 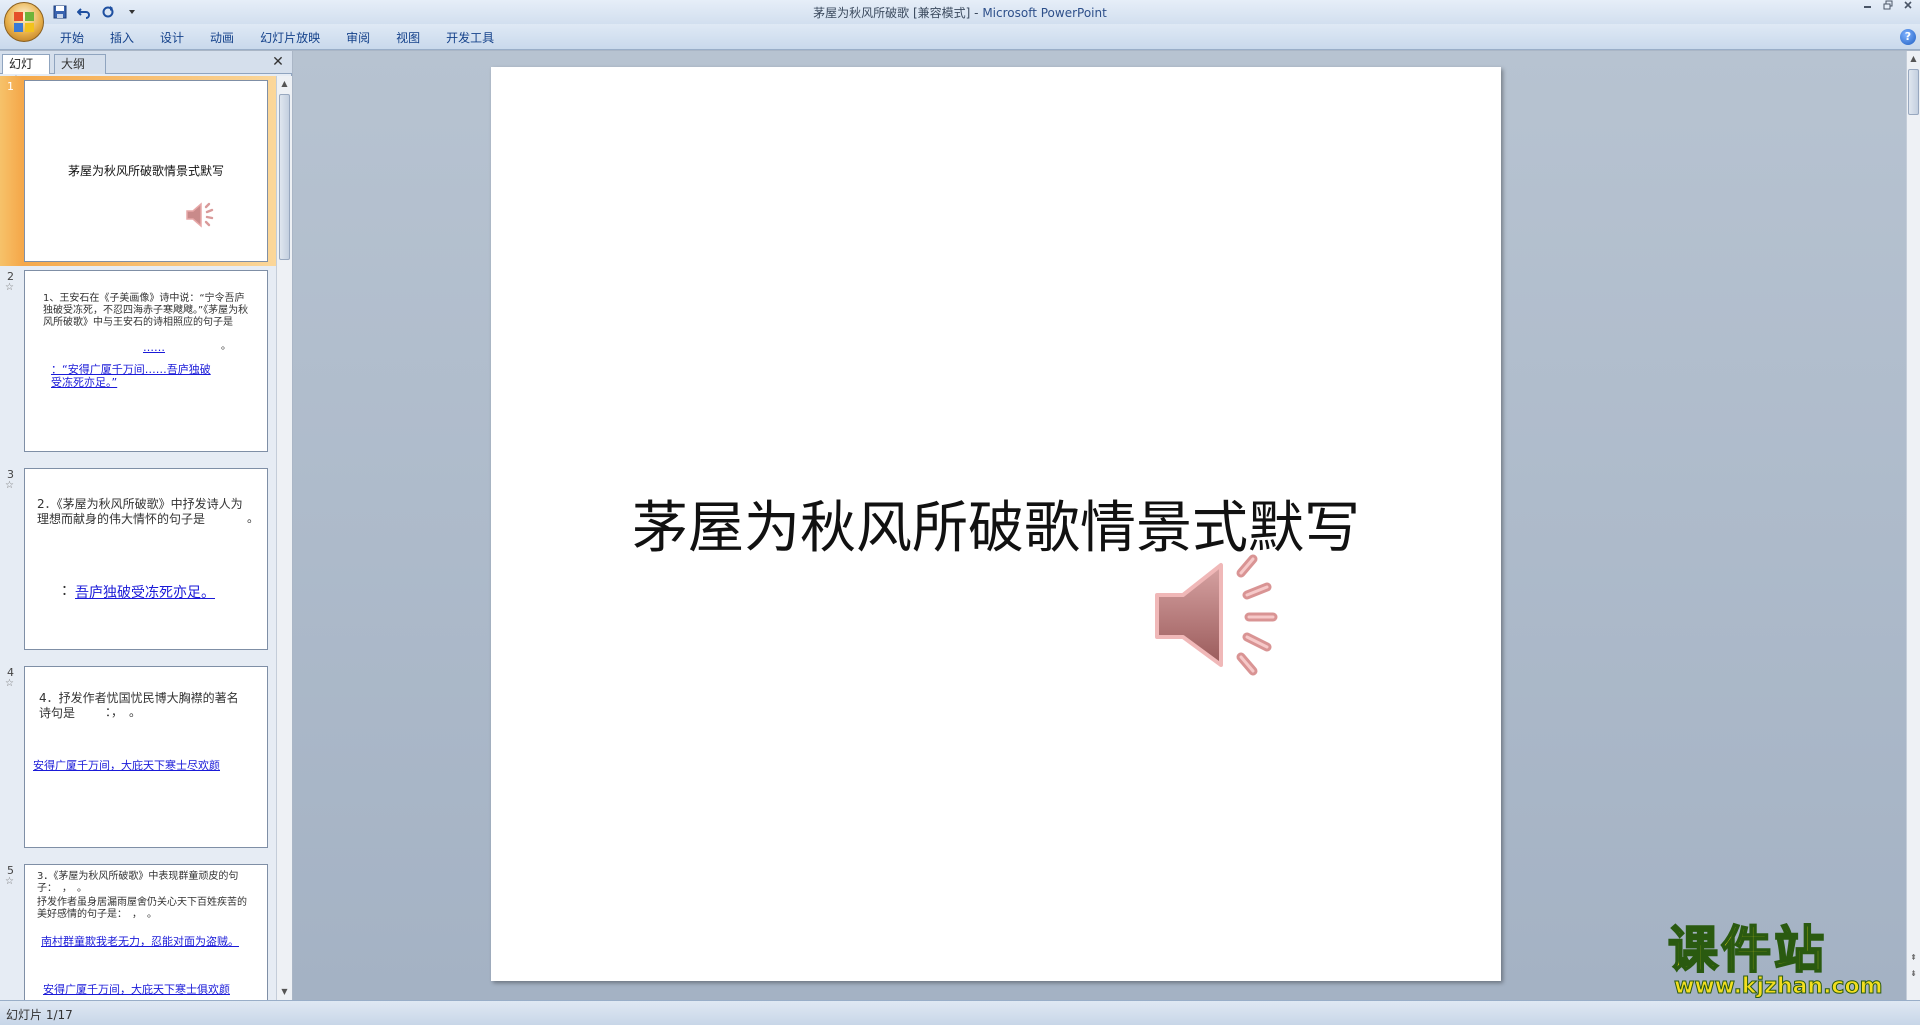 I want to click on watermark-text: 课件站, so click(x=1747, y=950).